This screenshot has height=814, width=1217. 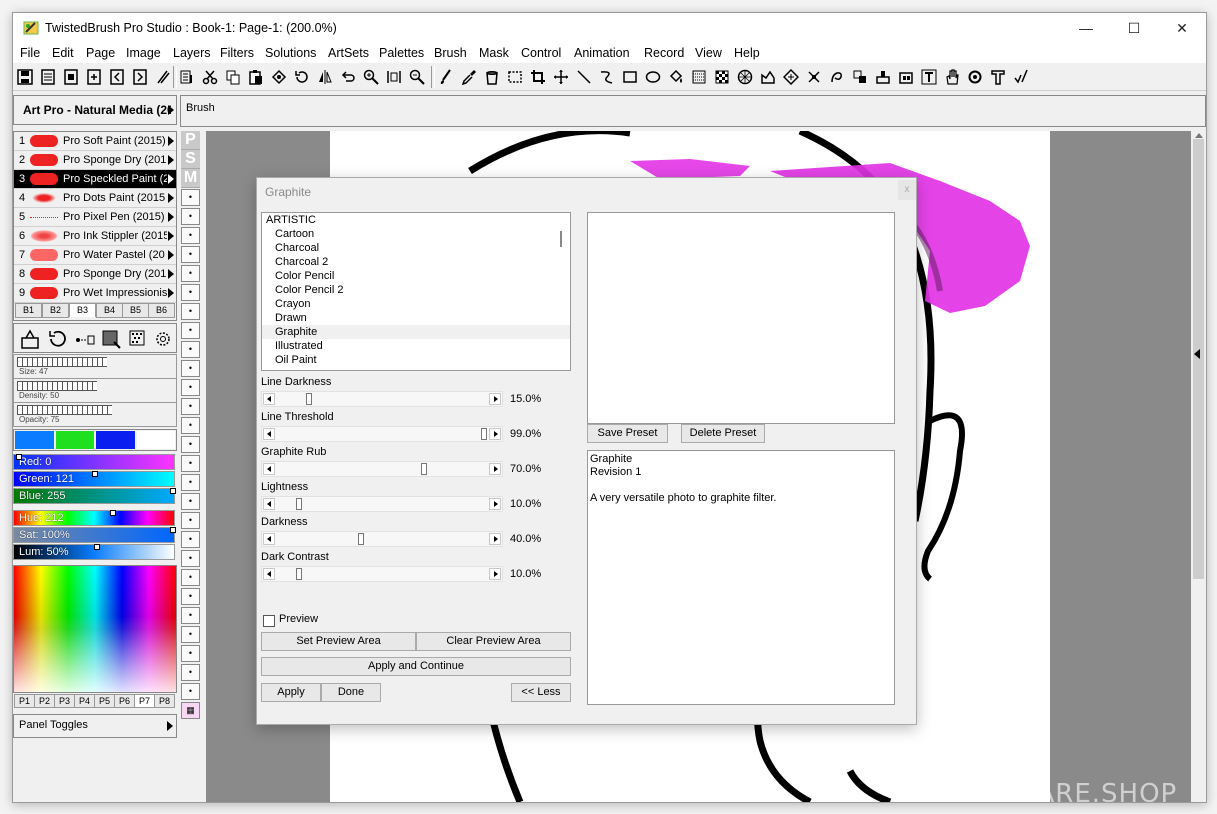 What do you see at coordinates (975, 77) in the screenshot?
I see `refresh-icon` at bounding box center [975, 77].